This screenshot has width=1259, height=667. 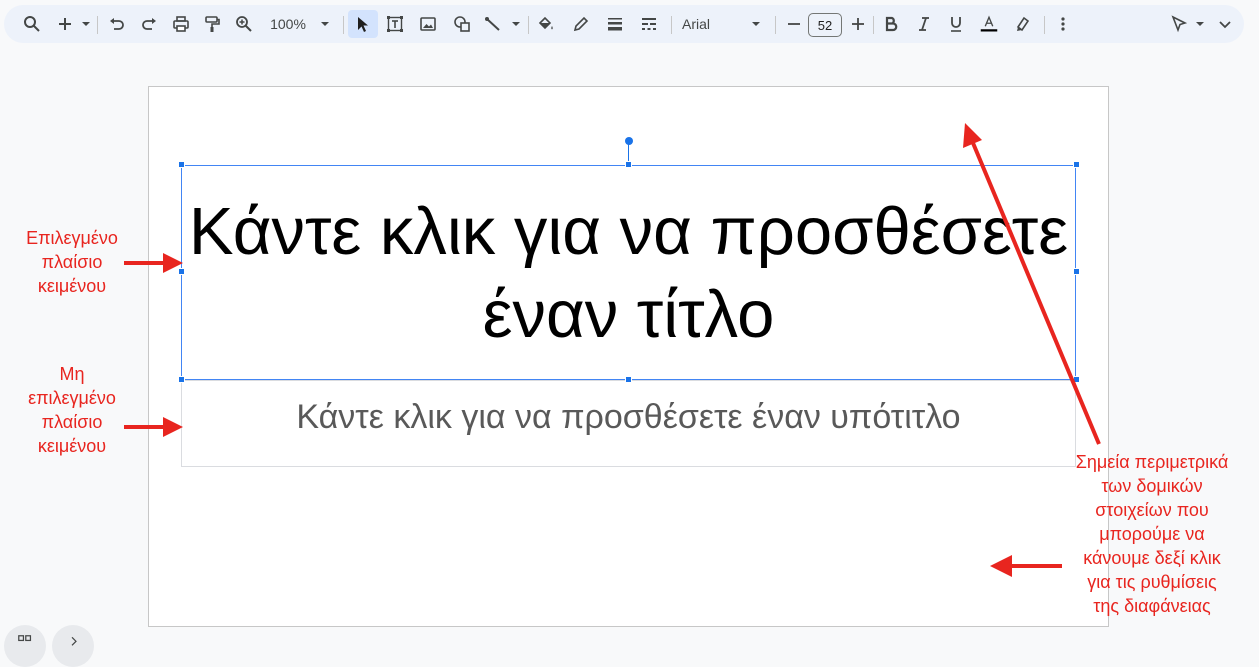 I want to click on text-color-icon, so click(x=989, y=24).